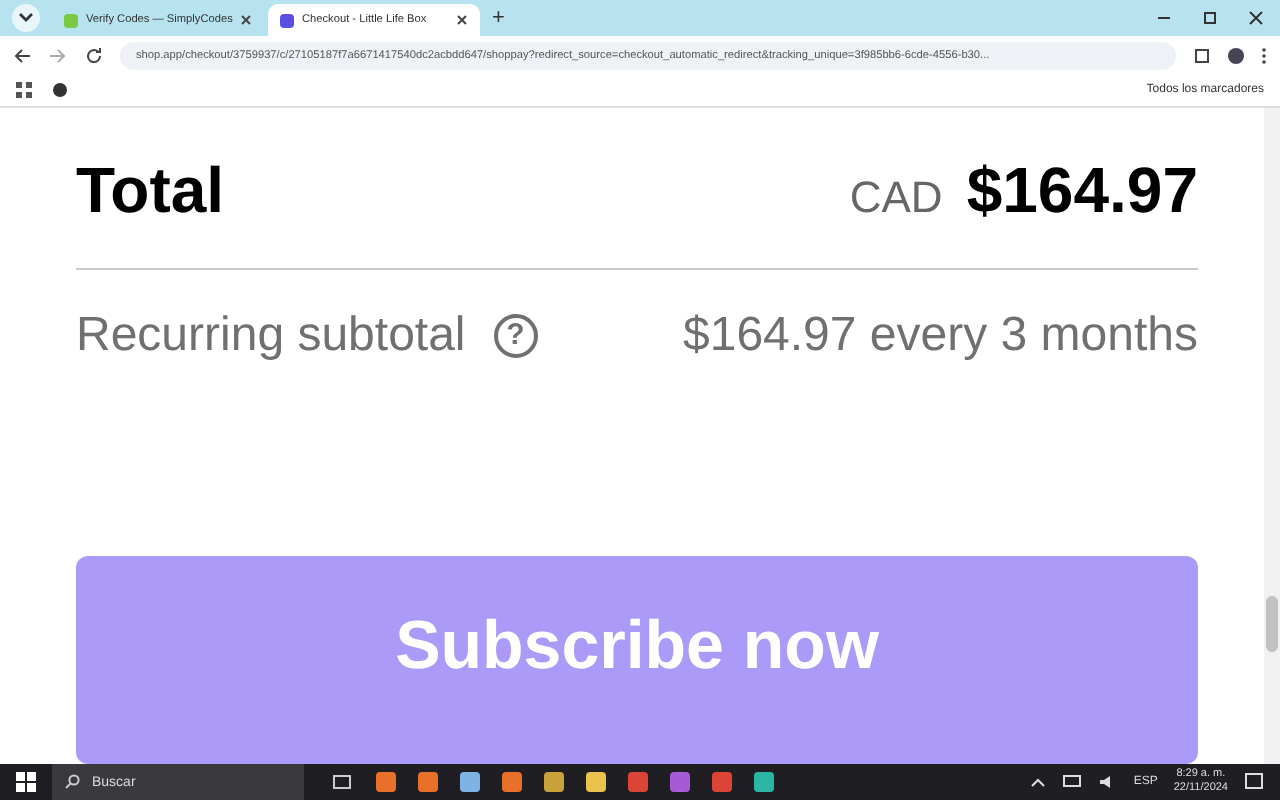 This screenshot has height=800, width=1280. What do you see at coordinates (515, 335) in the screenshot?
I see `help-button: ?` at bounding box center [515, 335].